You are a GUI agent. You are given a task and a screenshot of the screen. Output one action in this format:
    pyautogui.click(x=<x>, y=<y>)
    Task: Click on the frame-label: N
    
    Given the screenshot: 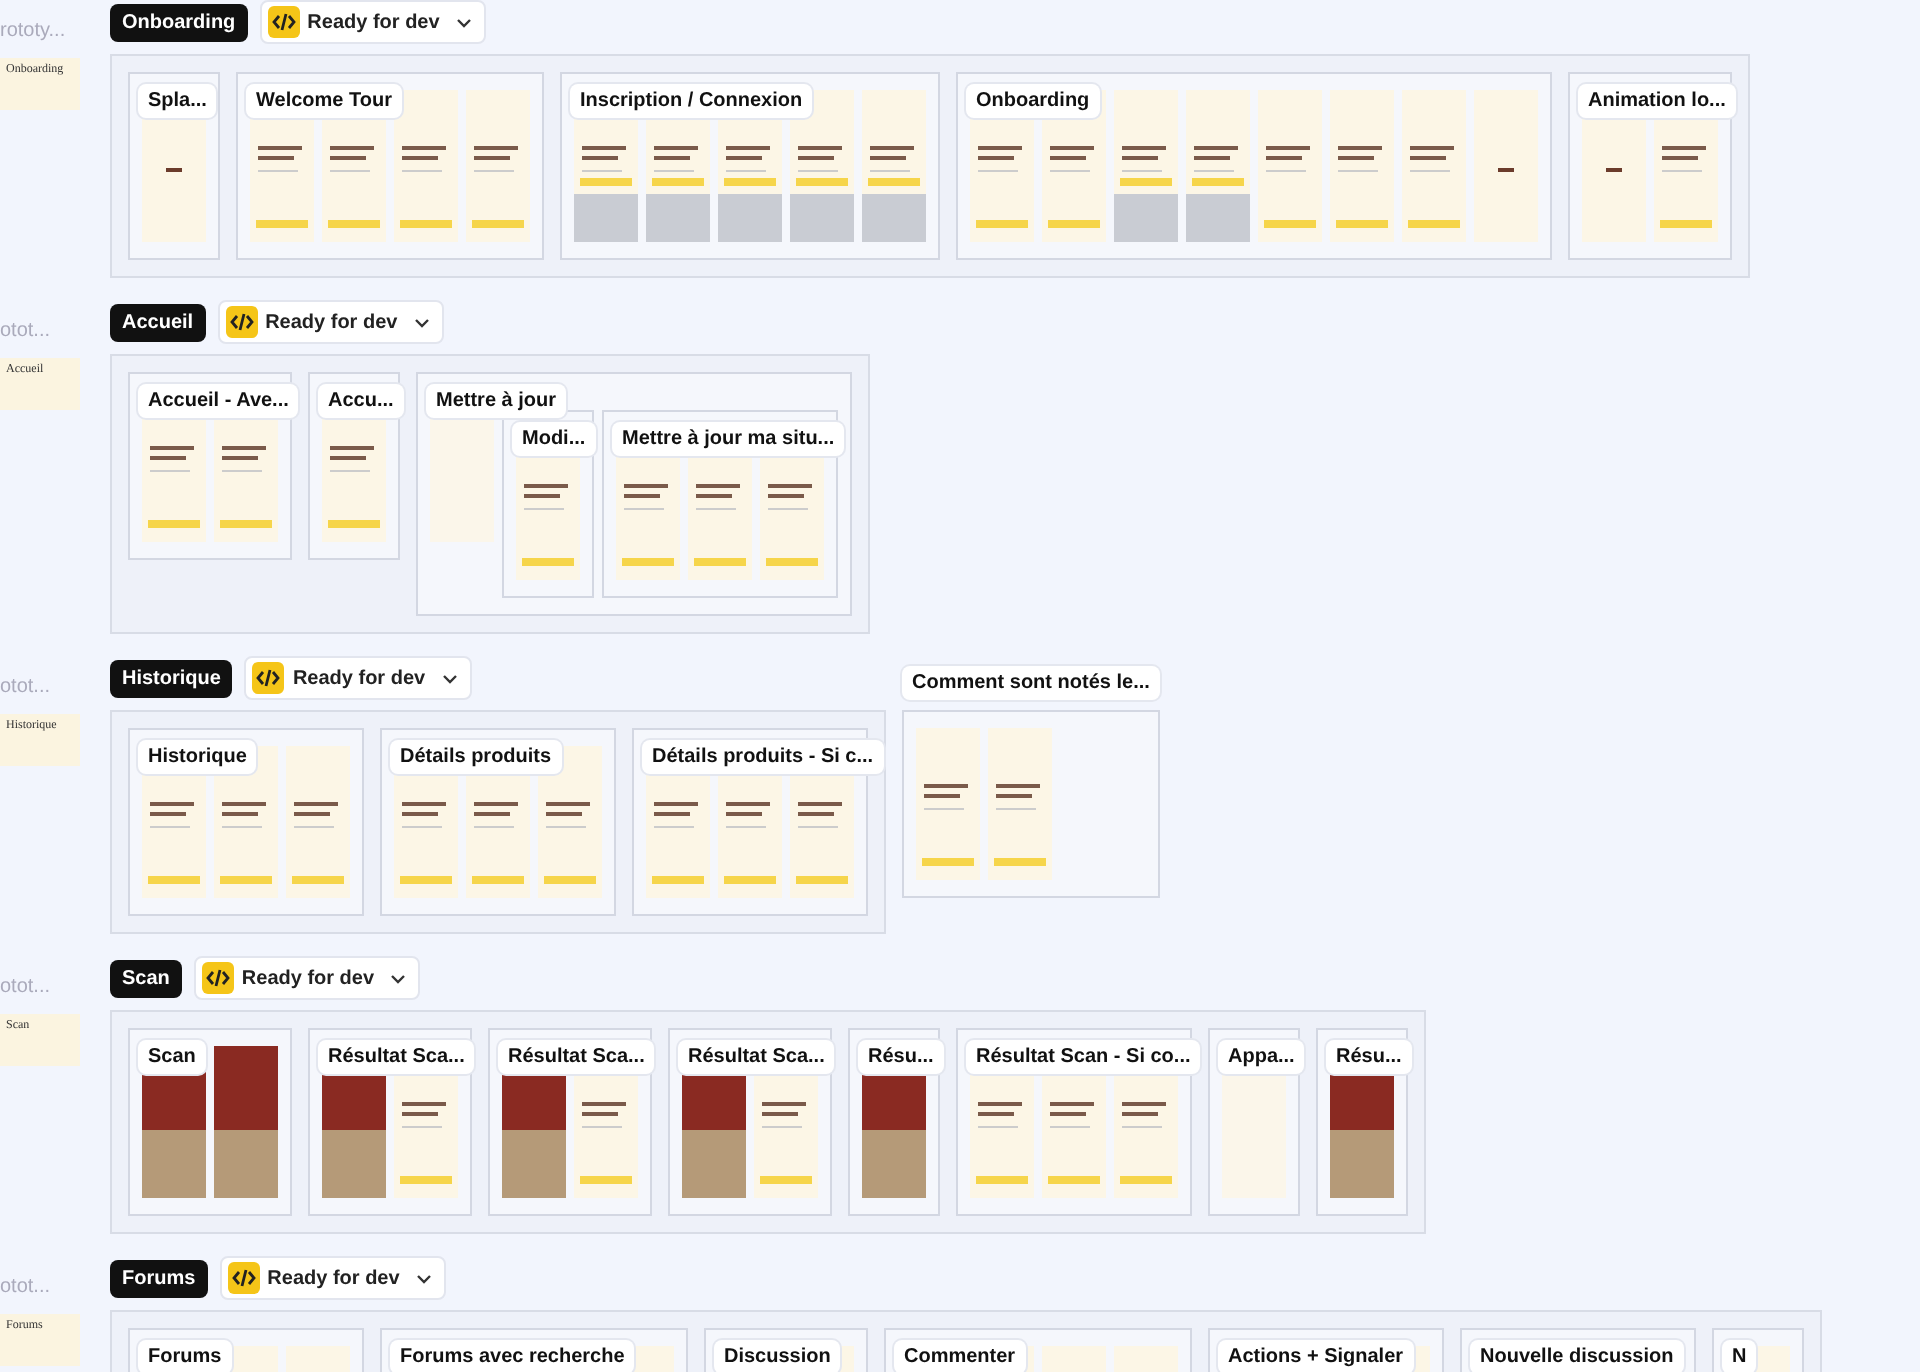 What is the action you would take?
    pyautogui.click(x=1739, y=1356)
    